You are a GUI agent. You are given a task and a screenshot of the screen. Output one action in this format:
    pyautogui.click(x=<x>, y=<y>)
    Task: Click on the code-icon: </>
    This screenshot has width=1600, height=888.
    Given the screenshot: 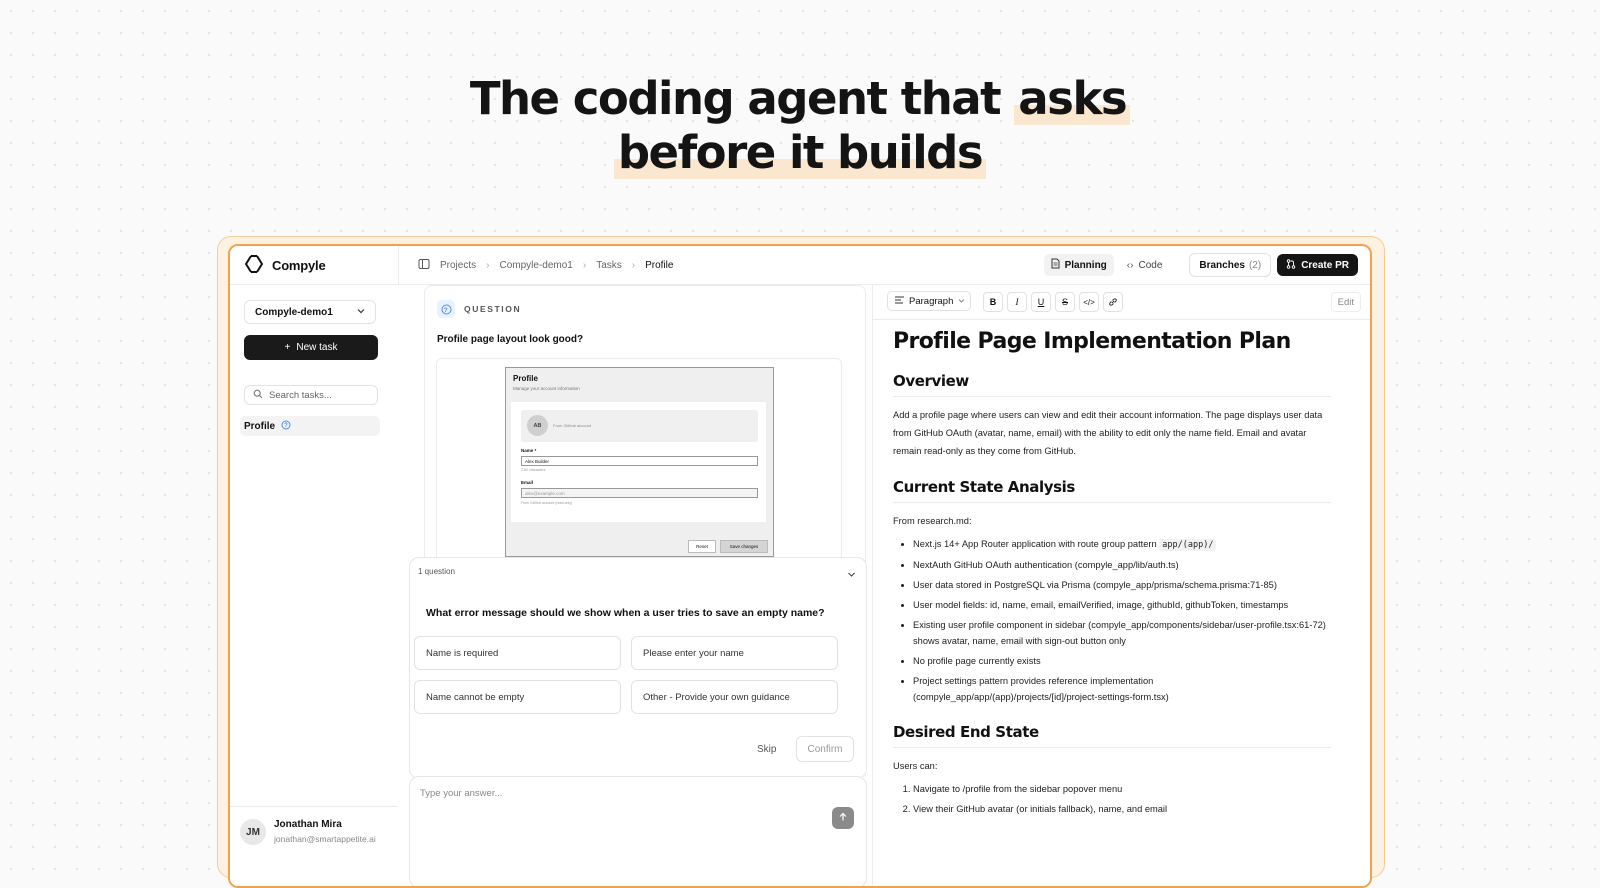 What is the action you would take?
    pyautogui.click(x=1089, y=302)
    